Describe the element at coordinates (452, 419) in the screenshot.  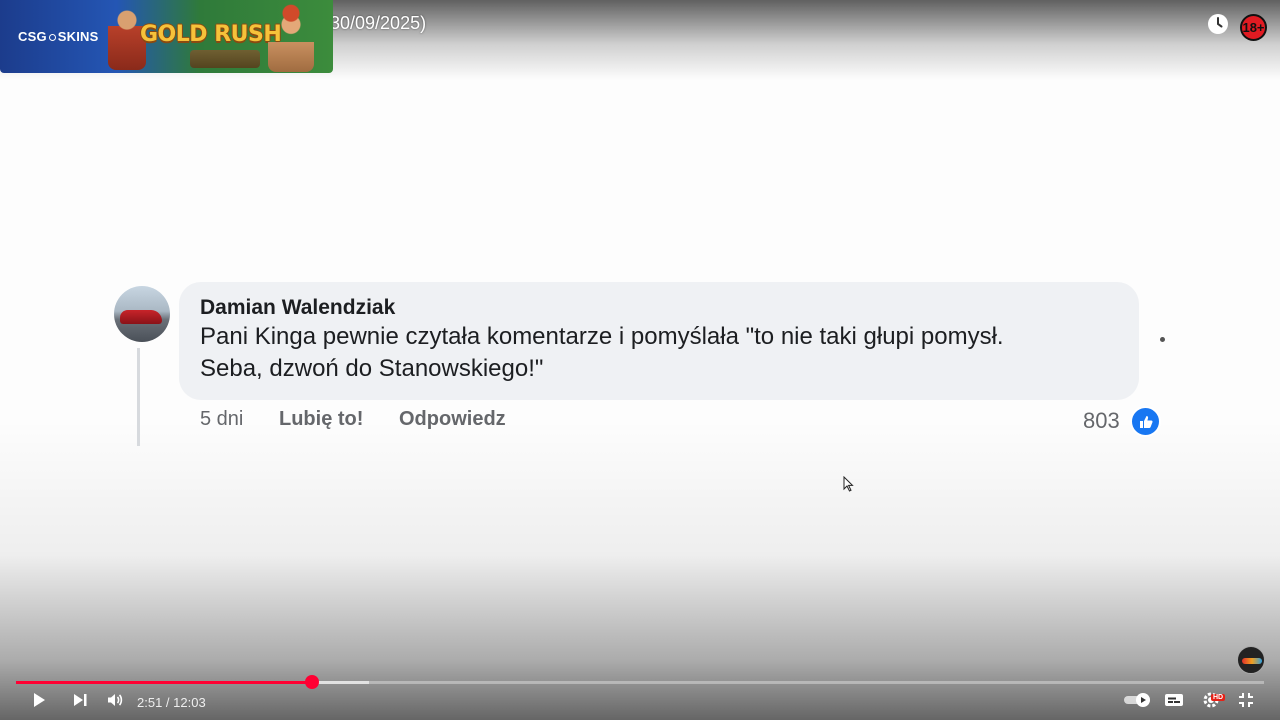
I see `reply-button: Odpowiedz` at that location.